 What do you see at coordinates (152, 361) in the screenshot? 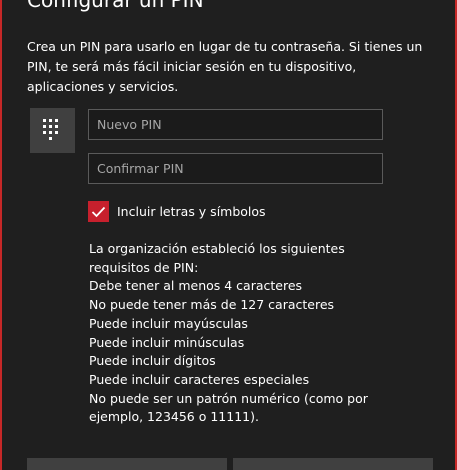
I see `requirement-digits: Puede incluir dígitos` at bounding box center [152, 361].